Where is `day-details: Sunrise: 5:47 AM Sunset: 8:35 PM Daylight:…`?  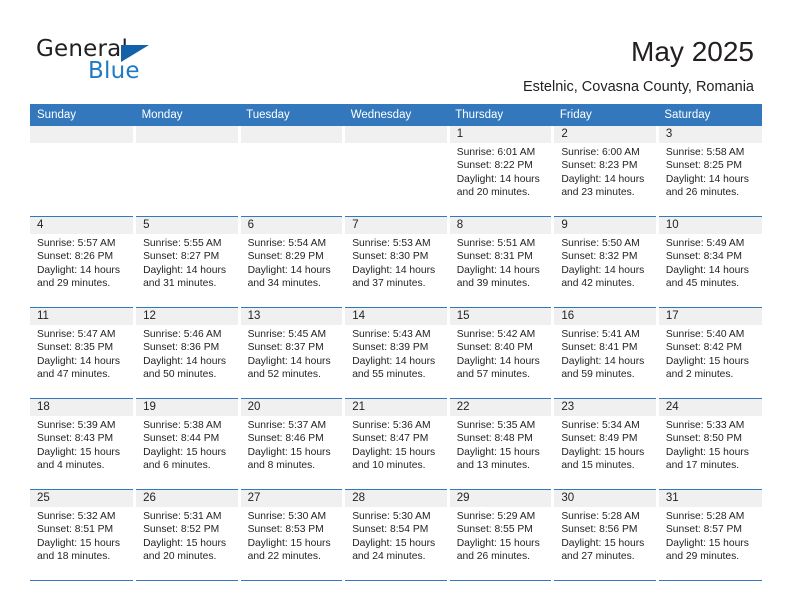
day-details: Sunrise: 5:47 AM Sunset: 8:35 PM Daylight:… is located at coordinates (81, 353).